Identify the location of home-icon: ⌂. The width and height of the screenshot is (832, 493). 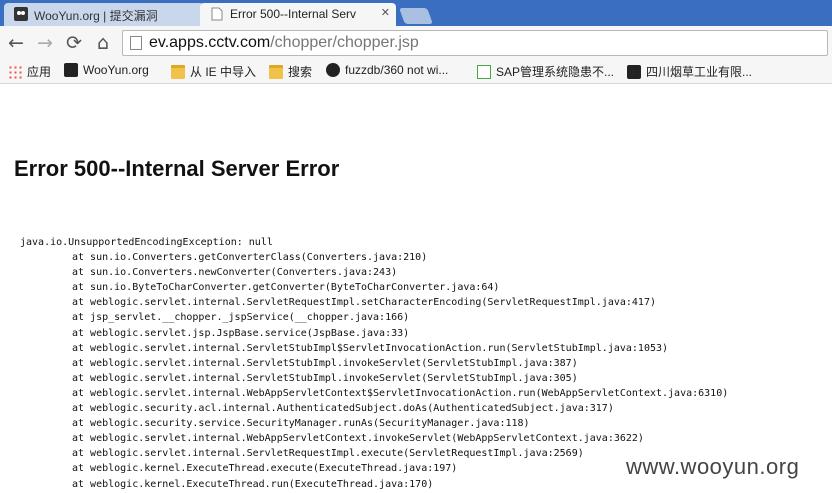
(103, 43).